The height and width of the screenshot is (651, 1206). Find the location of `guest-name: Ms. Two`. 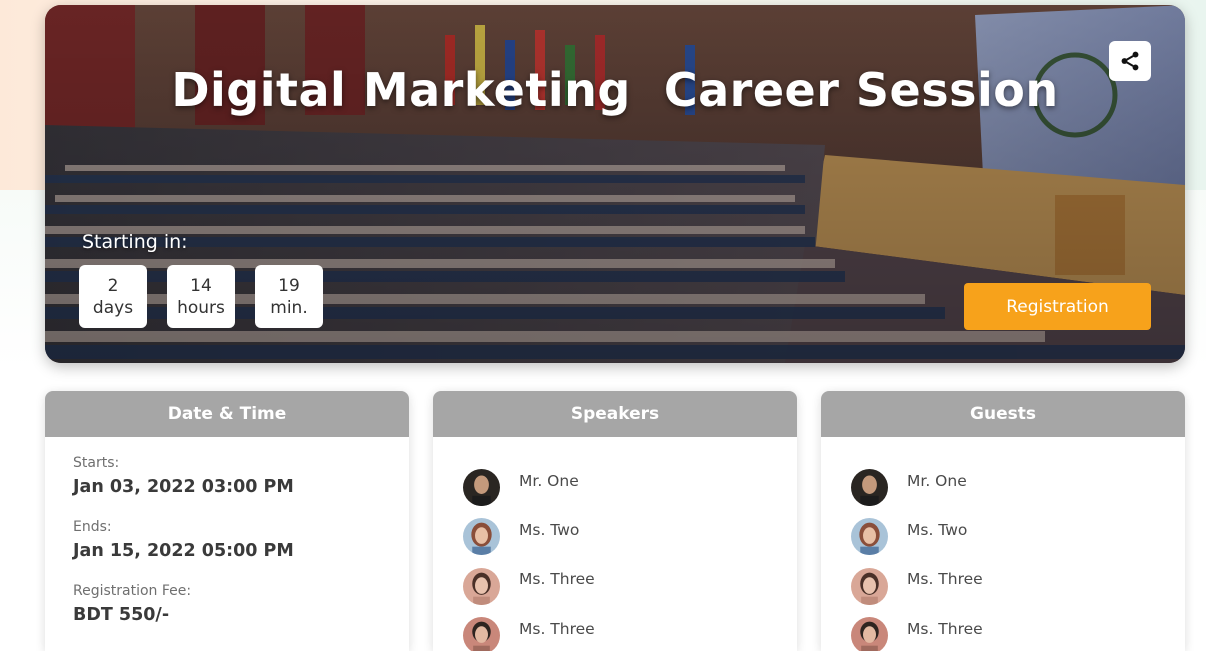

guest-name: Ms. Two is located at coordinates (937, 529).